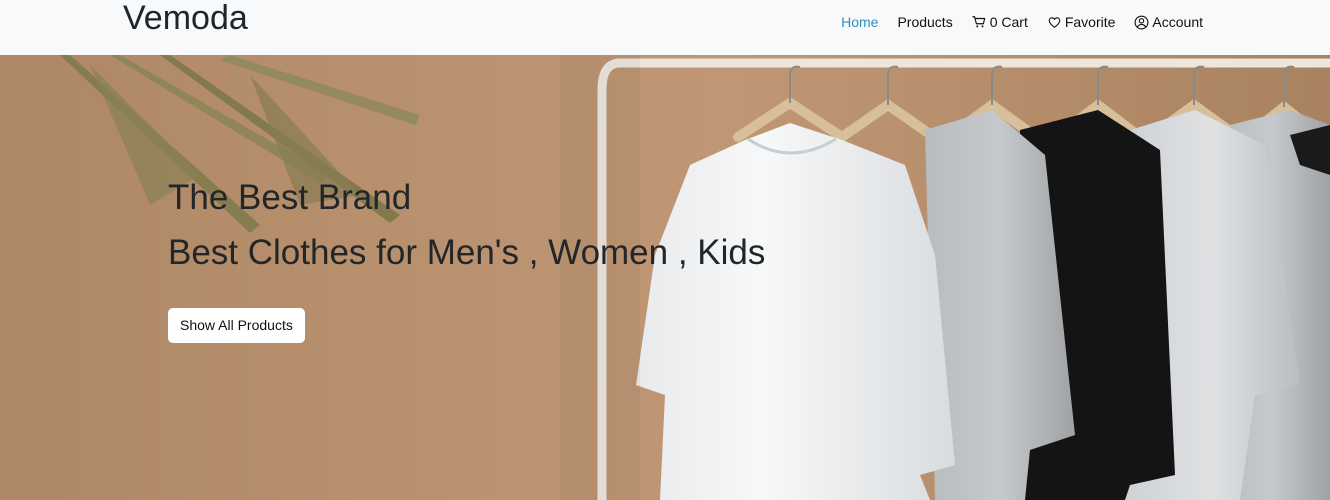 This screenshot has width=1330, height=500. I want to click on nav-link-favorite: Favorite, so click(1081, 22).